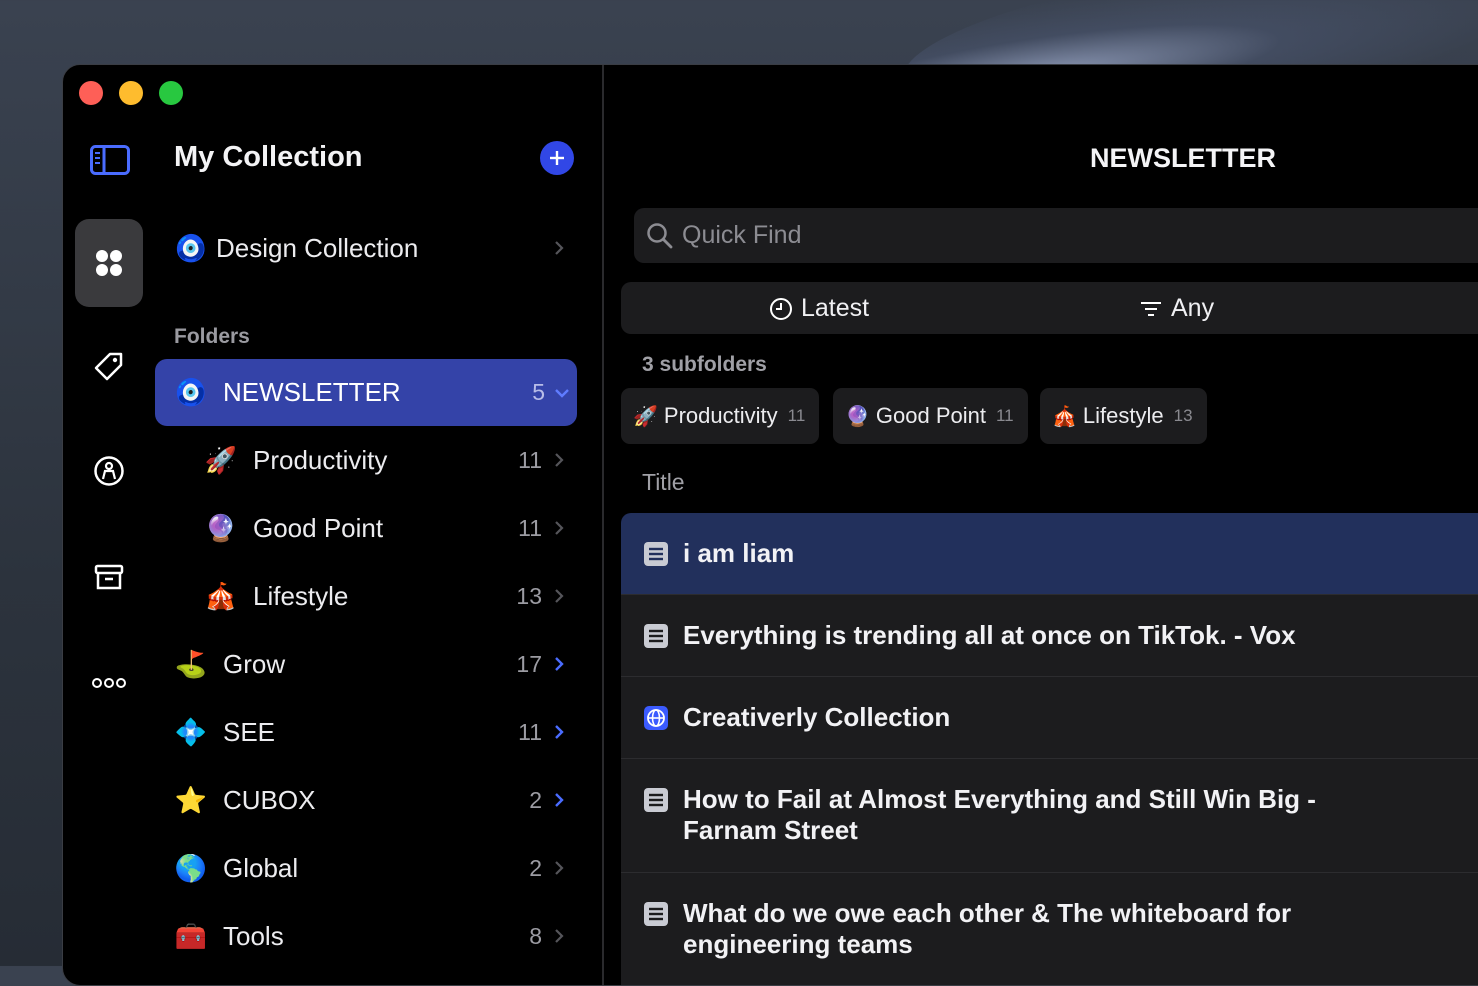 This screenshot has height=986, width=1478. Describe the element at coordinates (660, 236) in the screenshot. I see `search-icon` at that location.